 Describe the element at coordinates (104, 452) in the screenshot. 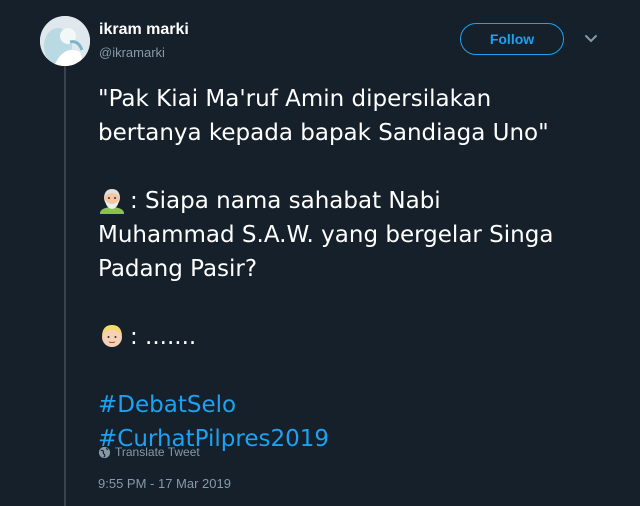

I see `globe-icon` at that location.